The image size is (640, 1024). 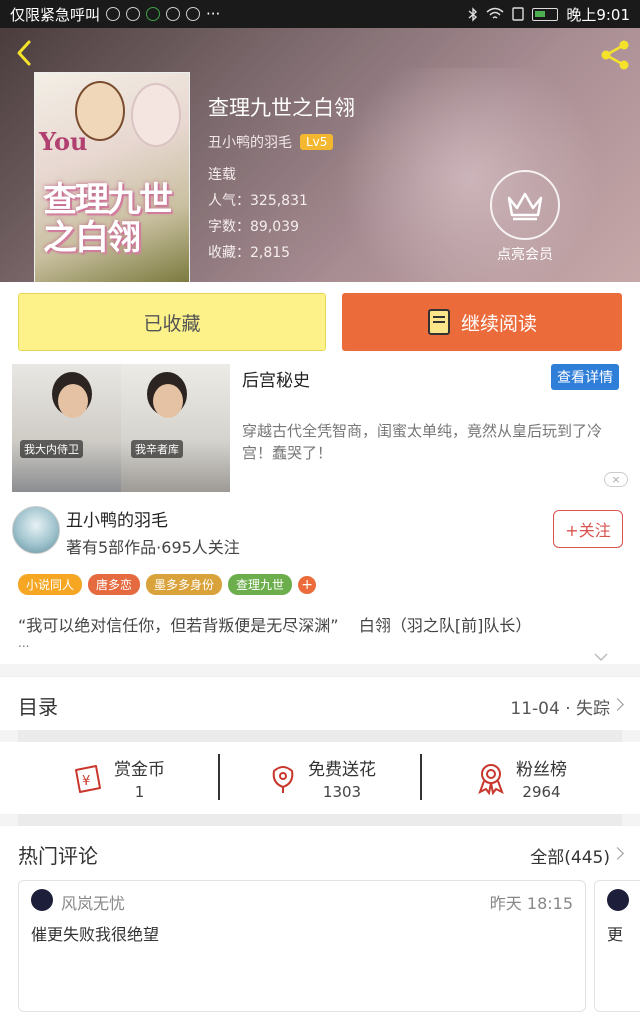 What do you see at coordinates (156, 115) in the screenshot?
I see `cover-character-right` at bounding box center [156, 115].